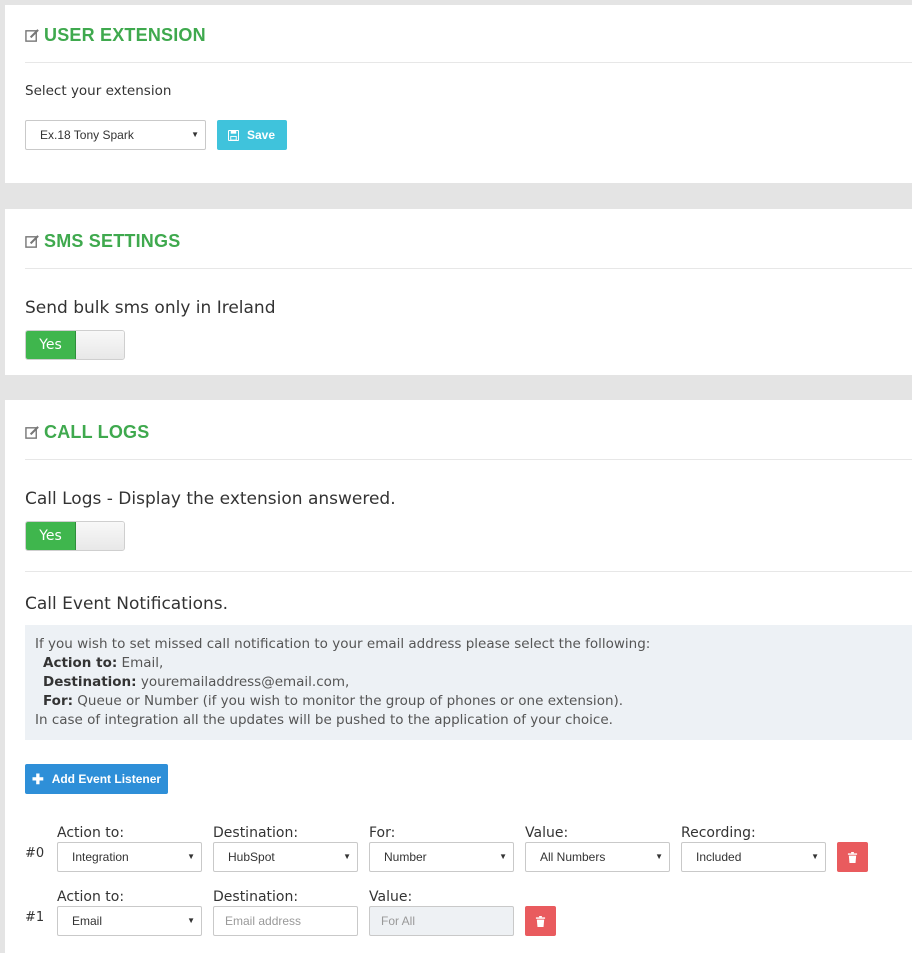 This screenshot has width=912, height=953. What do you see at coordinates (252, 135) in the screenshot?
I see `save-button: Save` at bounding box center [252, 135].